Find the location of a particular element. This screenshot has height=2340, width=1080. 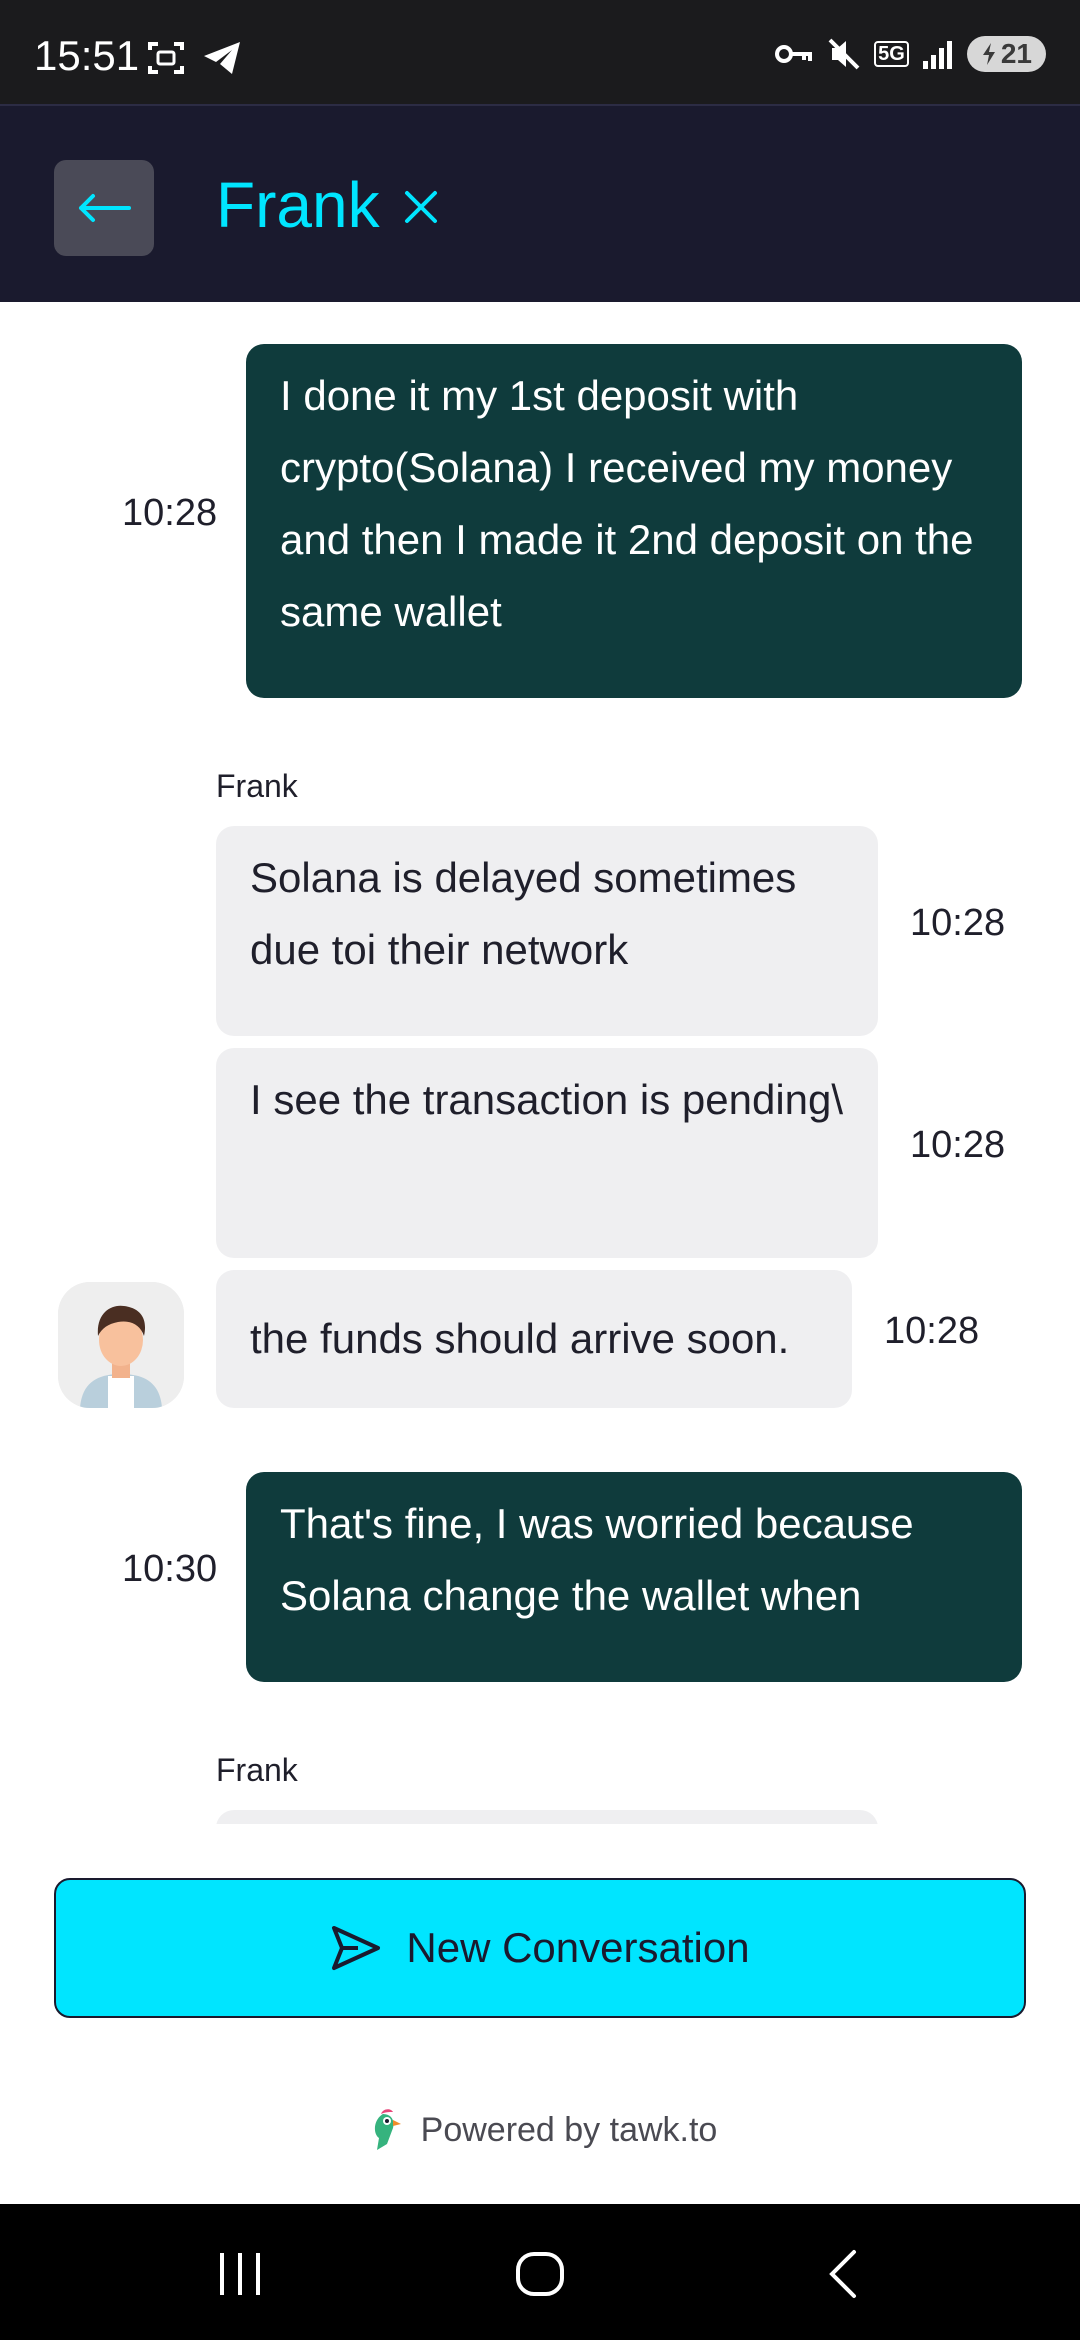

send-icon is located at coordinates (356, 1948).